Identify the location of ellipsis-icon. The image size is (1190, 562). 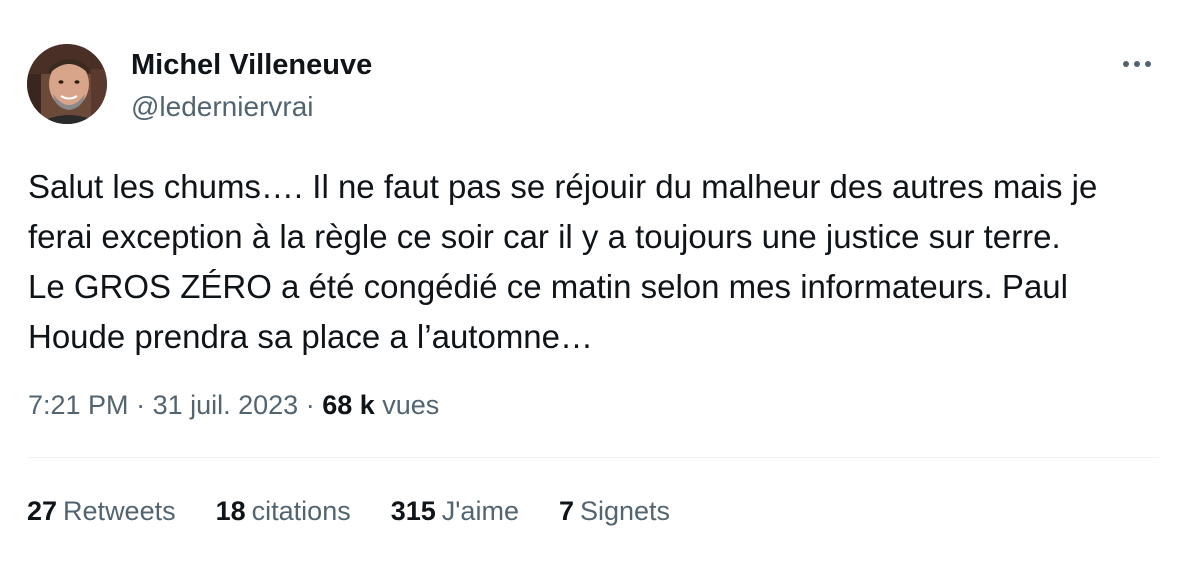
(1137, 64).